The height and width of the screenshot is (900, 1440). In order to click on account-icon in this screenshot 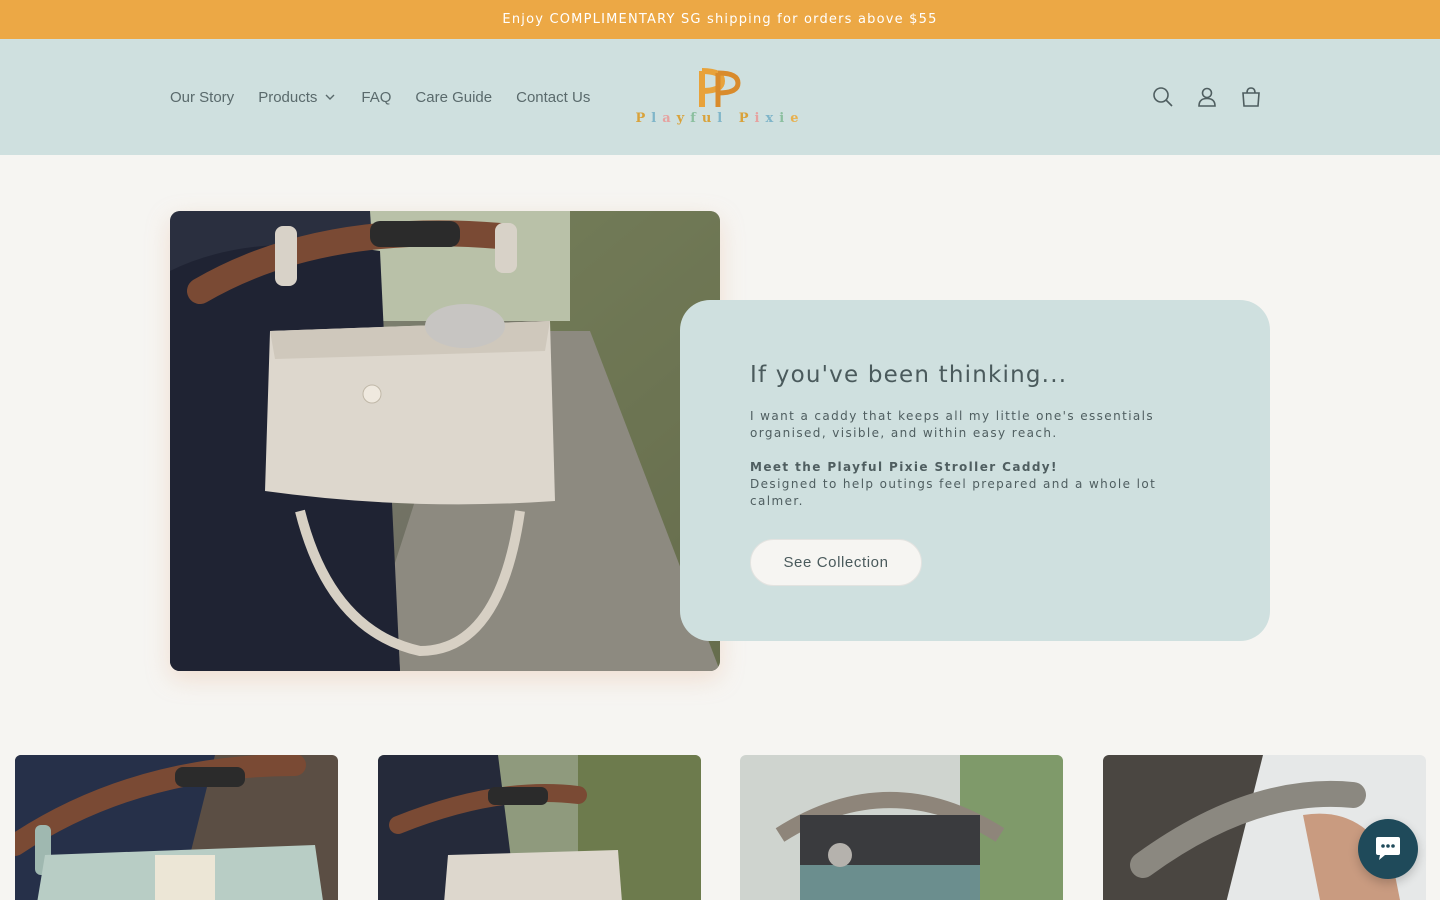, I will do `click(1207, 97)`.